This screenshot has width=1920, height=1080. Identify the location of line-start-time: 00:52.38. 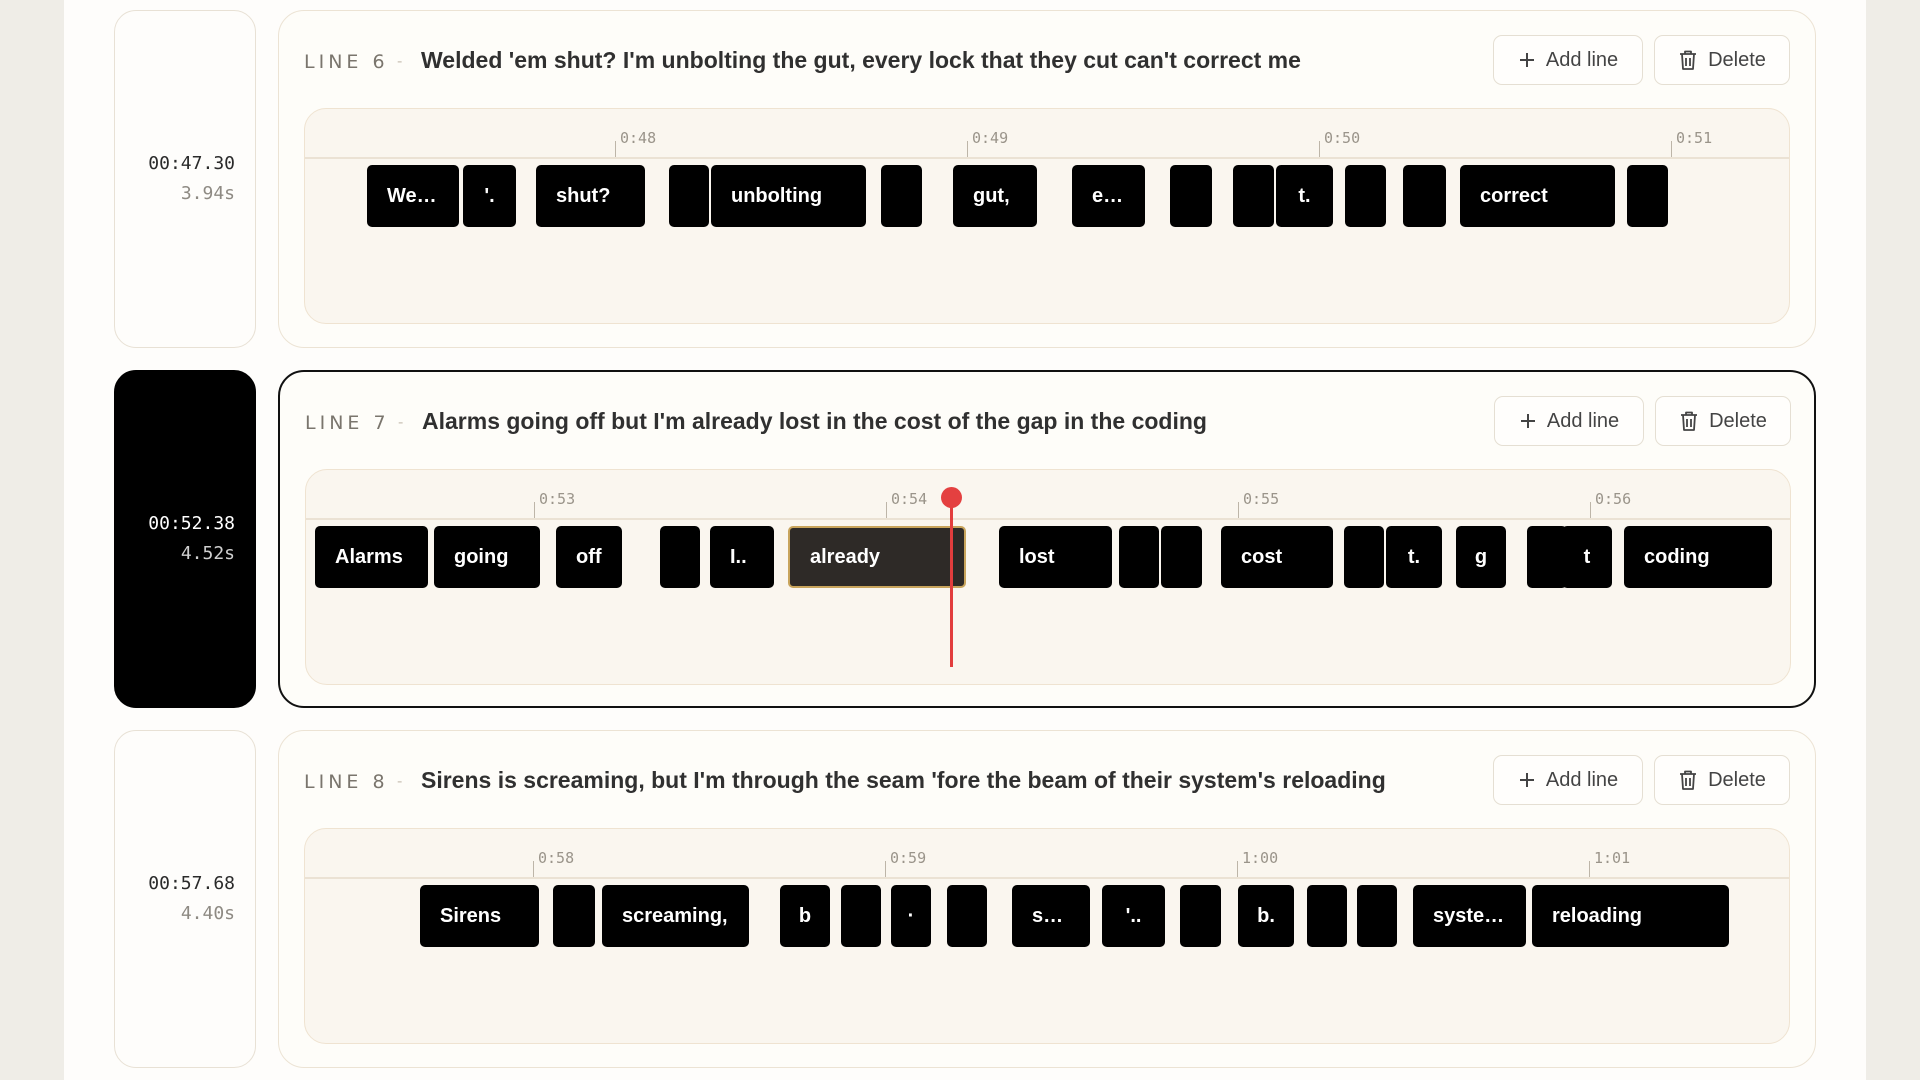
(191, 523).